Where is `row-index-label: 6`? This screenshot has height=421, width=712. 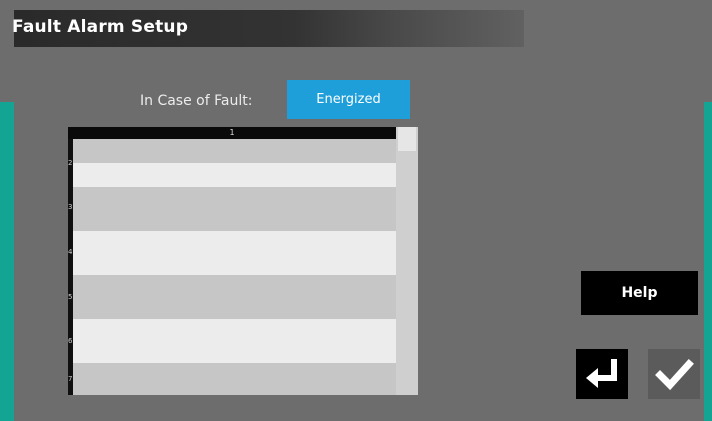 row-index-label: 6 is located at coordinates (70, 341).